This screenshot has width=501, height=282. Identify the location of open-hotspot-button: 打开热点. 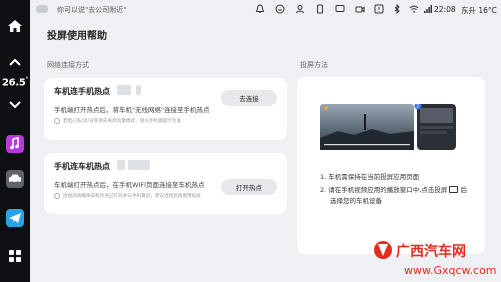
(249, 187).